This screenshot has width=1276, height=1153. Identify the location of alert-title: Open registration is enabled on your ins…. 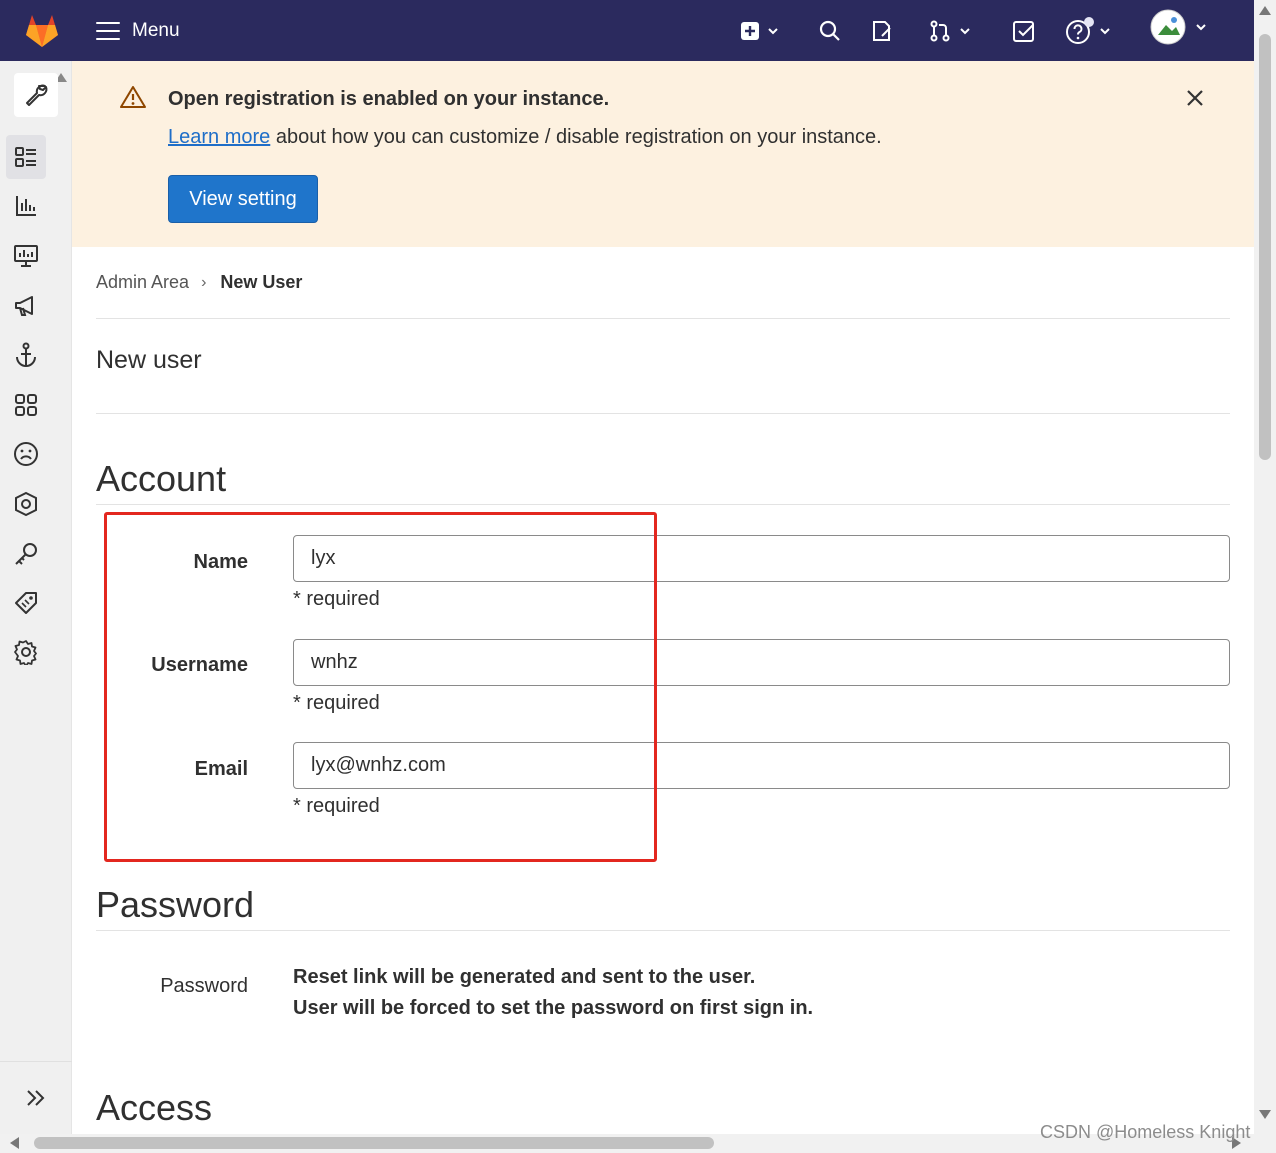
(389, 99).